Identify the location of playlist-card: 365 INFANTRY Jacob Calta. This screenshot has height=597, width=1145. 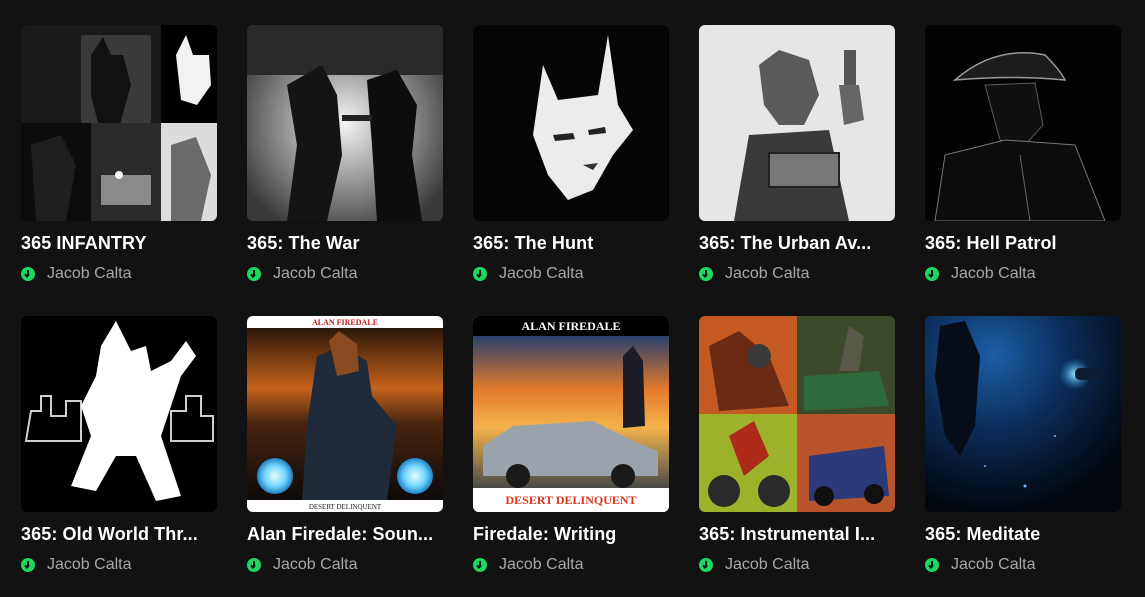
(119, 165).